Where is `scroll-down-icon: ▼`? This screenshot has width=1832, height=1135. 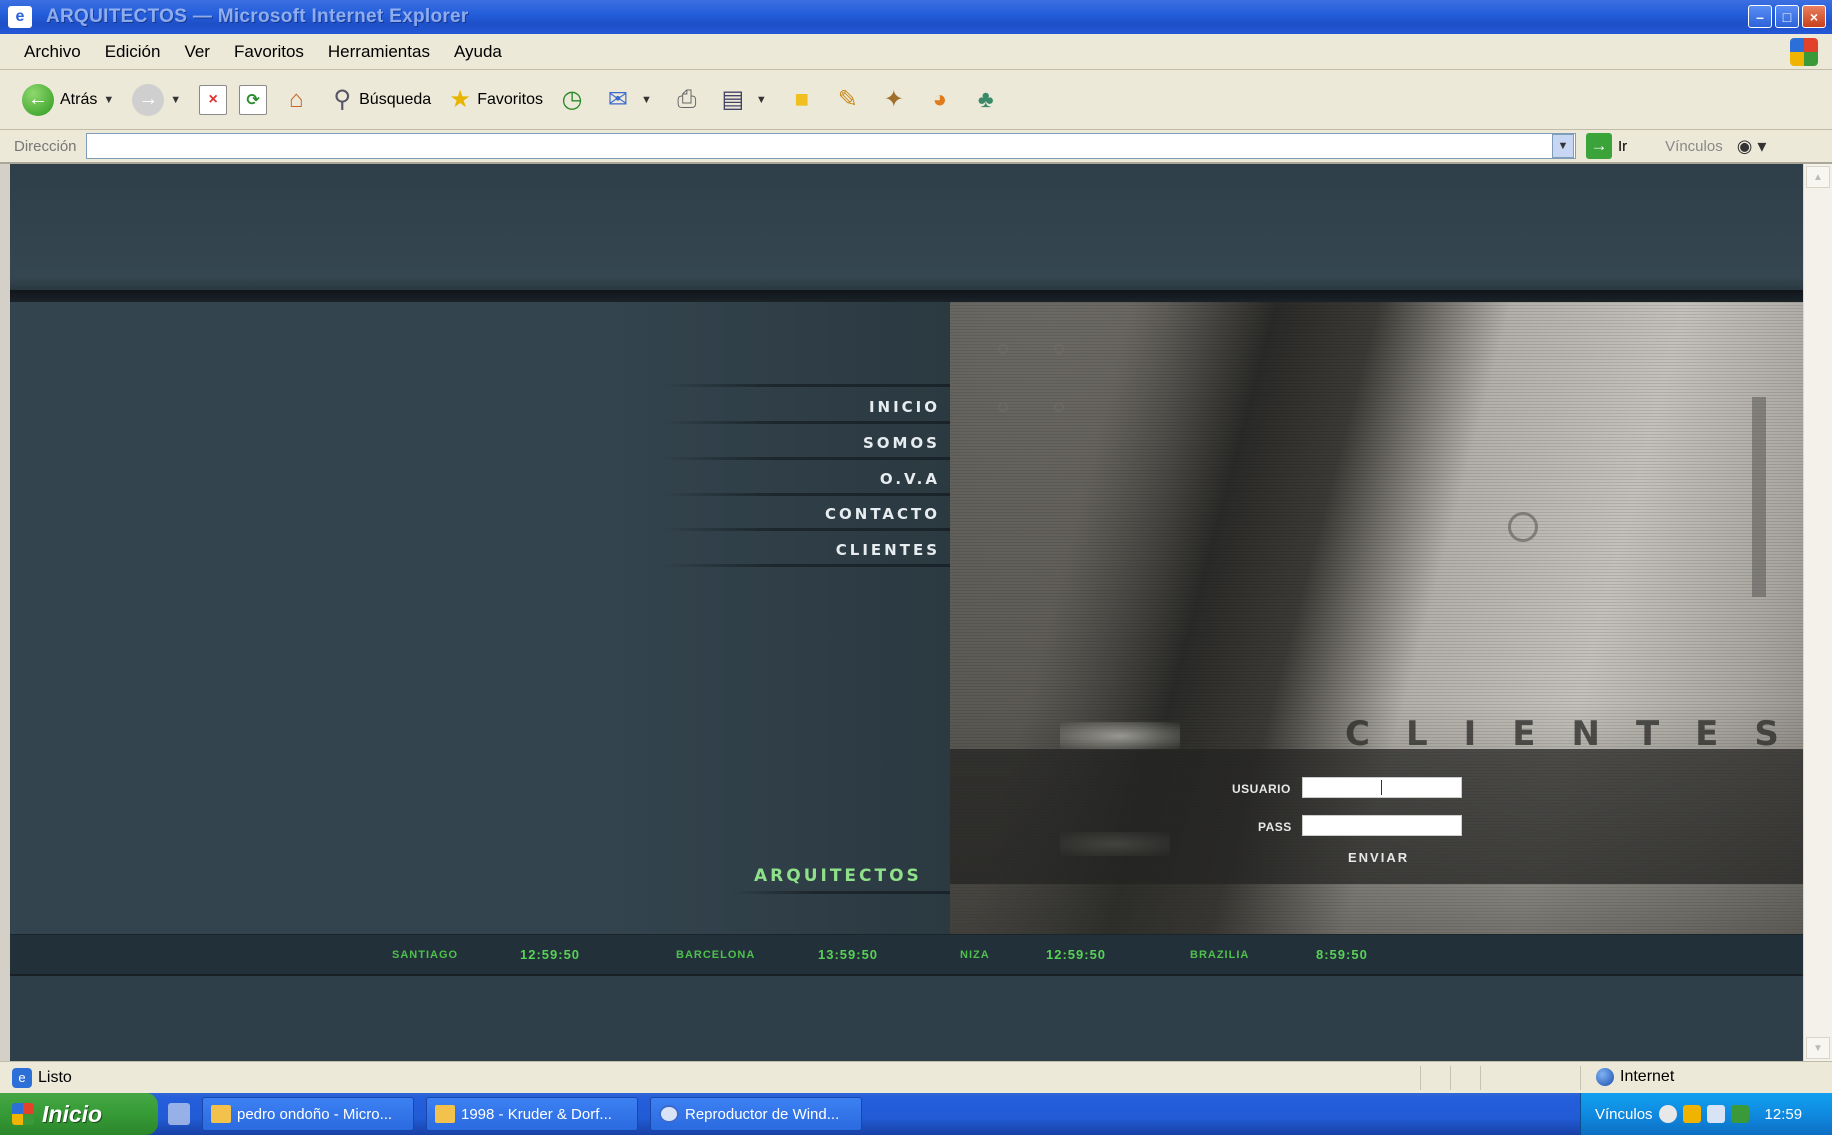
scroll-down-icon: ▼ is located at coordinates (1818, 1048).